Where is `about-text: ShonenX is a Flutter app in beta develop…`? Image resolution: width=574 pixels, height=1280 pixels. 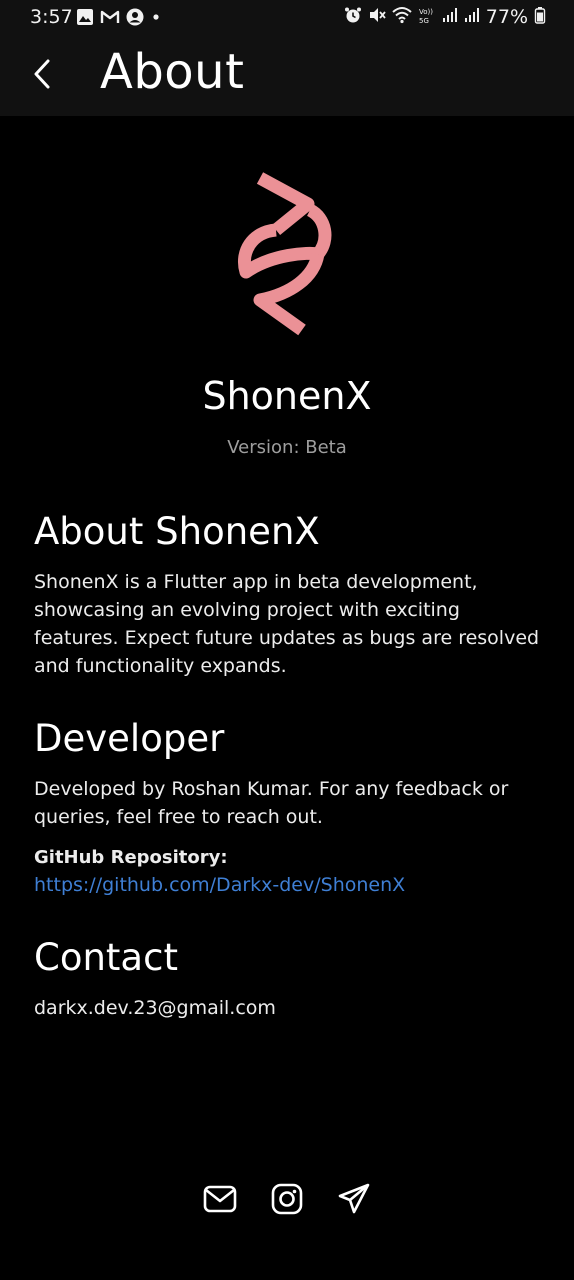 about-text: ShonenX is a Flutter app in beta develop… is located at coordinates (287, 624).